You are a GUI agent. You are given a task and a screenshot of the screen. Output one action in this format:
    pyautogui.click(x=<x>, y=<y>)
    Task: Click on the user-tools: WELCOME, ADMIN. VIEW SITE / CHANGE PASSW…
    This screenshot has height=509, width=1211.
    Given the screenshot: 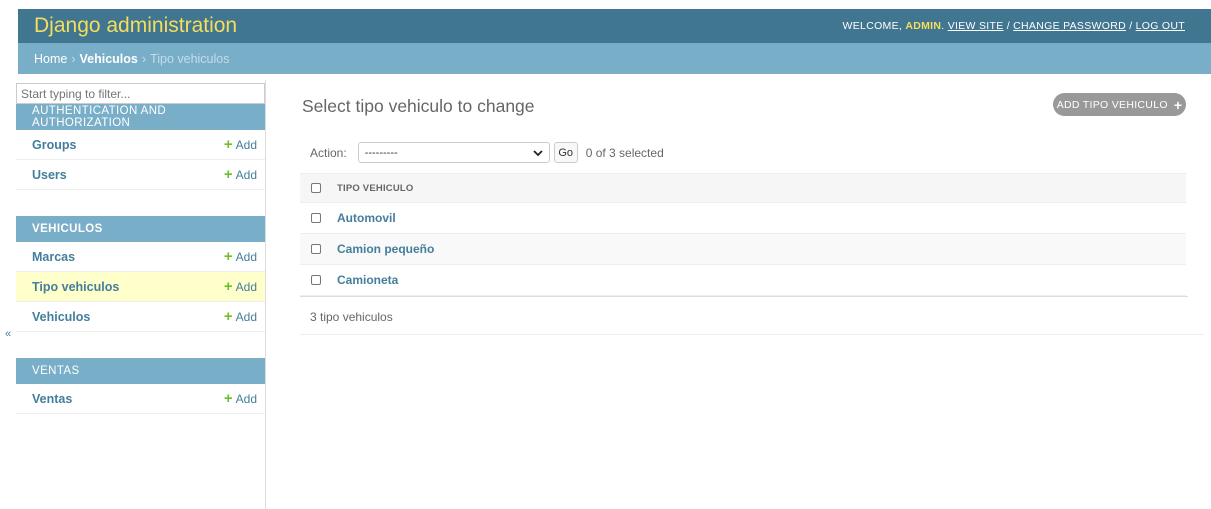 What is the action you would take?
    pyautogui.click(x=1013, y=26)
    